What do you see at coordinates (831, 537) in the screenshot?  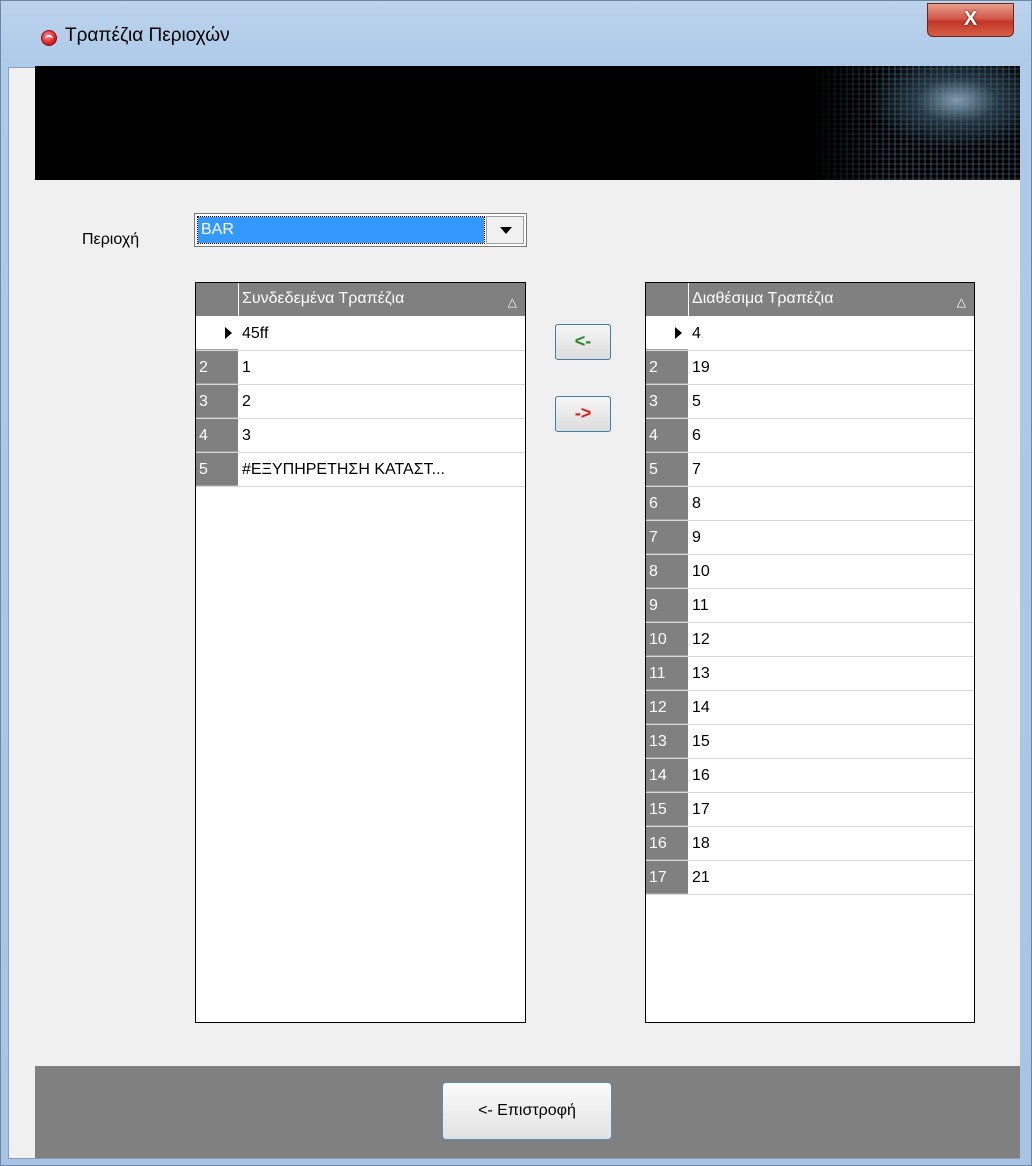 I see `table-cell: 9` at bounding box center [831, 537].